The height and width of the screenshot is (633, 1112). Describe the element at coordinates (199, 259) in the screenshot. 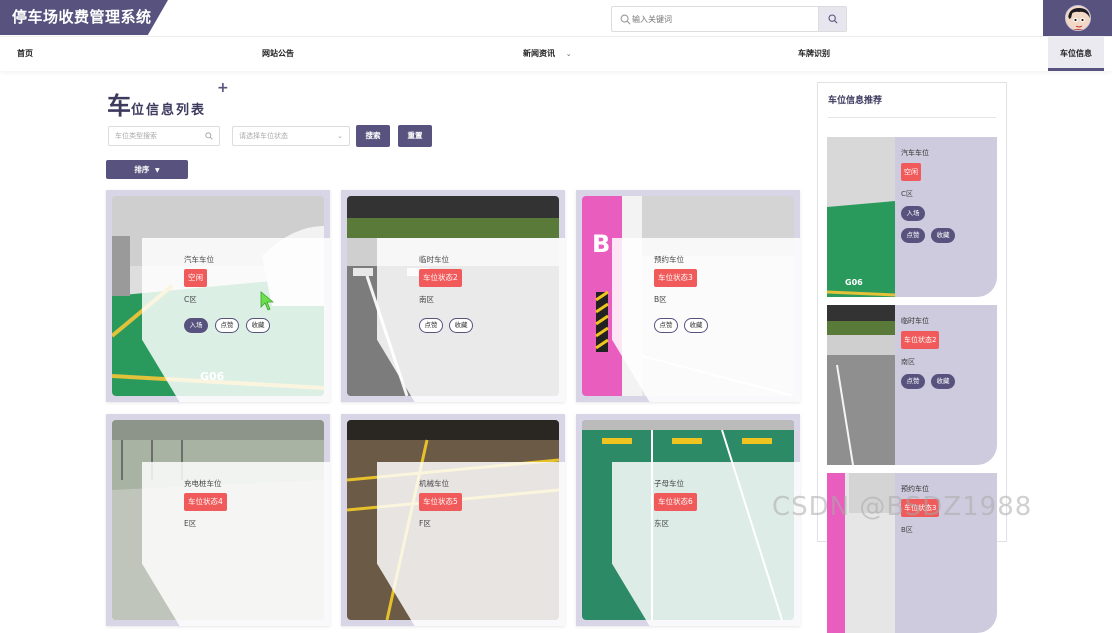

I see `card-name: 汽车车位` at that location.